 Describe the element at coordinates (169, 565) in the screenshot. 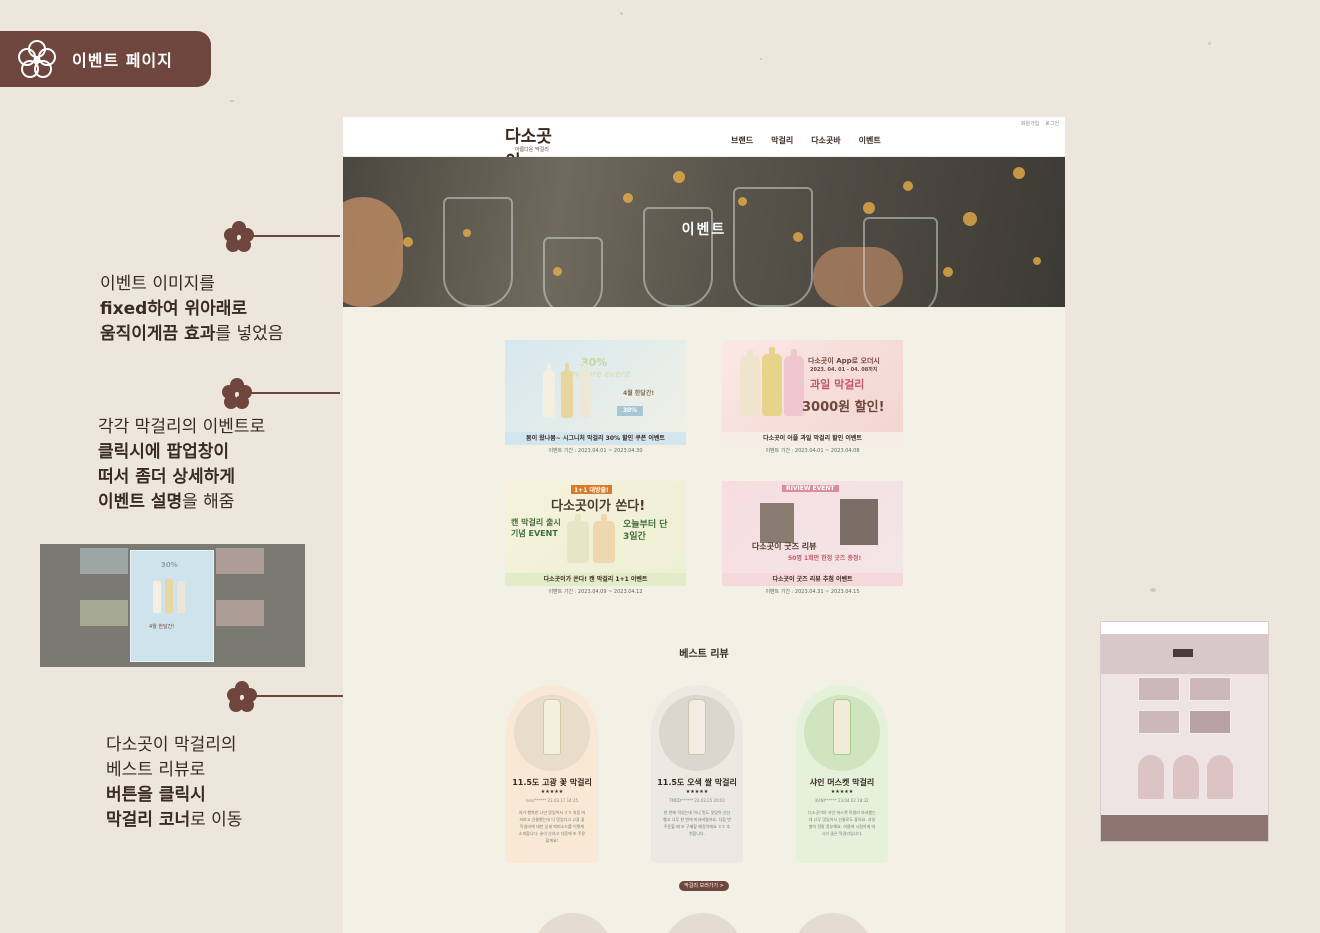

I see `popup-discount: 30%` at that location.